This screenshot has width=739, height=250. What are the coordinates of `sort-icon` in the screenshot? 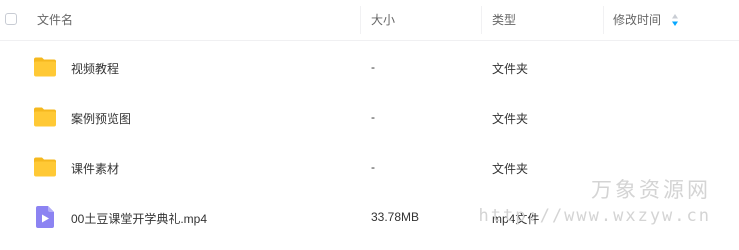 It's located at (675, 20).